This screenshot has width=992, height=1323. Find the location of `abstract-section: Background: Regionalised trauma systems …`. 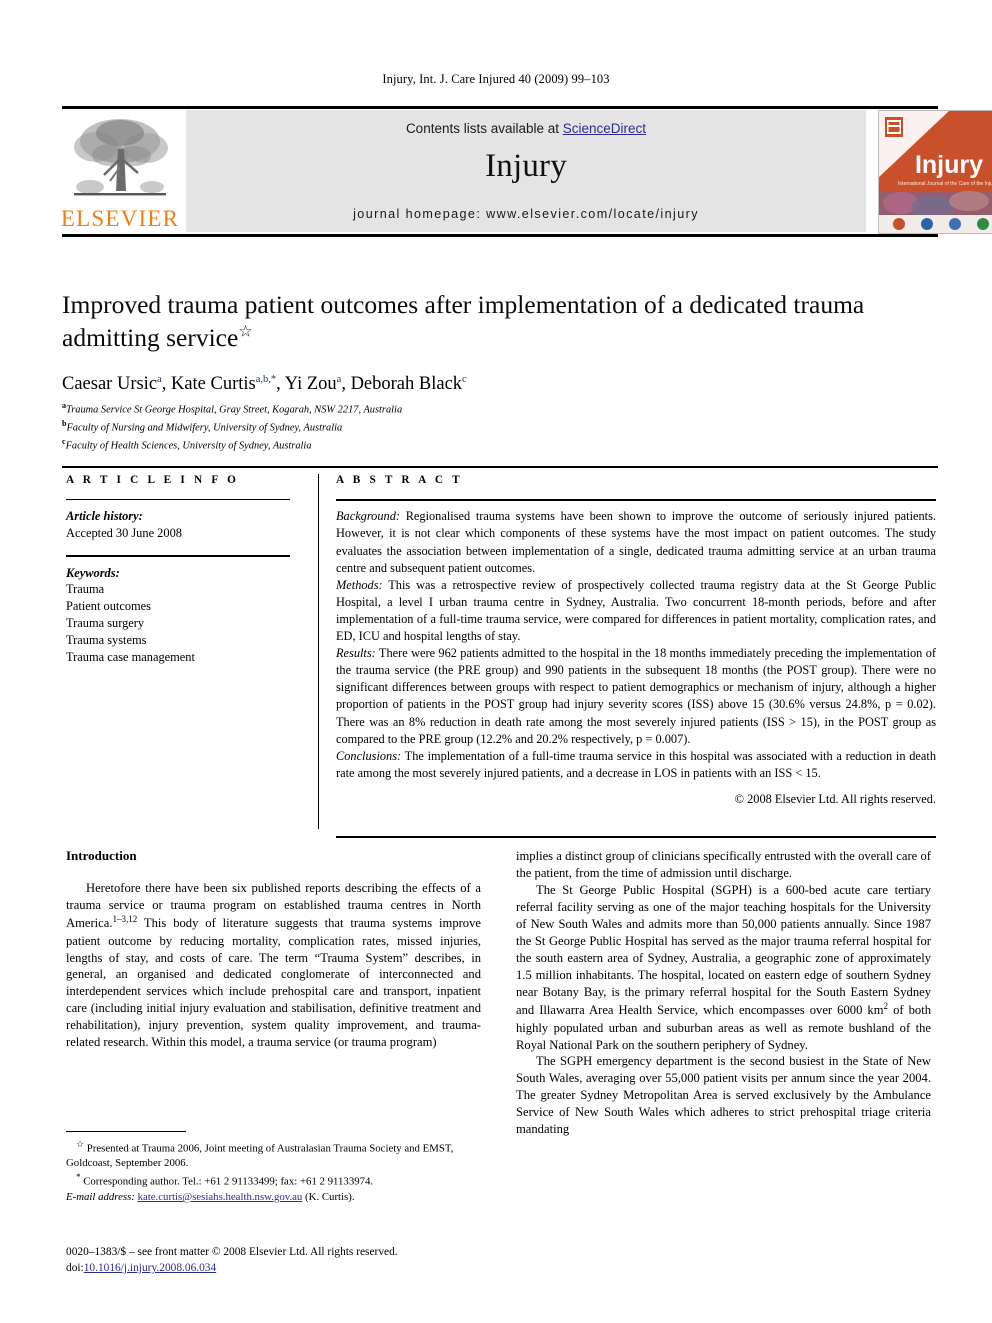

abstract-section: Background: Regionalised trauma systems … is located at coordinates (636, 542).